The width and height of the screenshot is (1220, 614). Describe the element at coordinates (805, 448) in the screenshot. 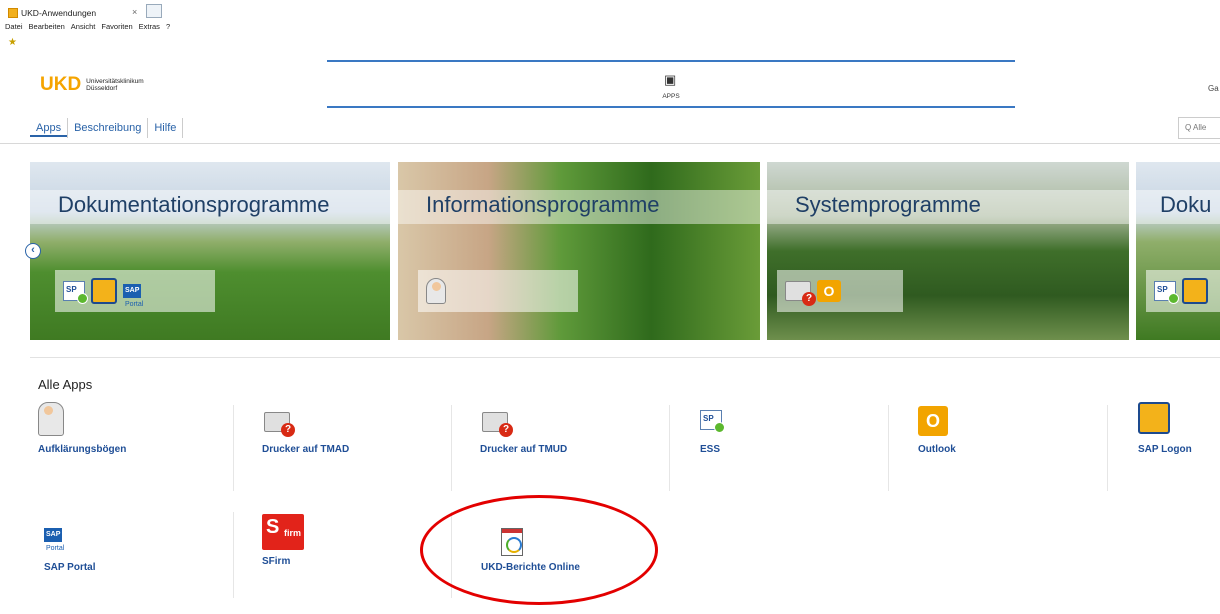

I see `app-tile-ess: ESS` at that location.